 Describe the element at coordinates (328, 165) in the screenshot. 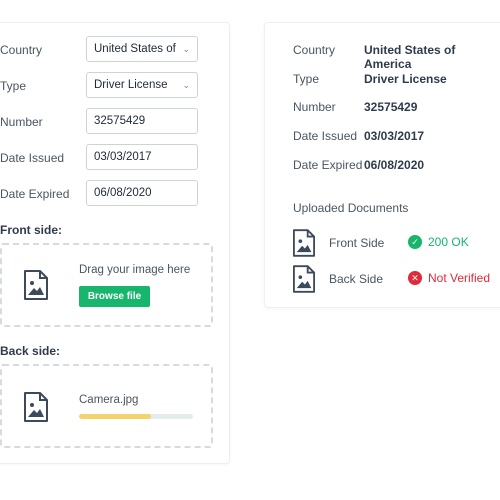

I see `summary-label-date-expired: Date Expired` at that location.